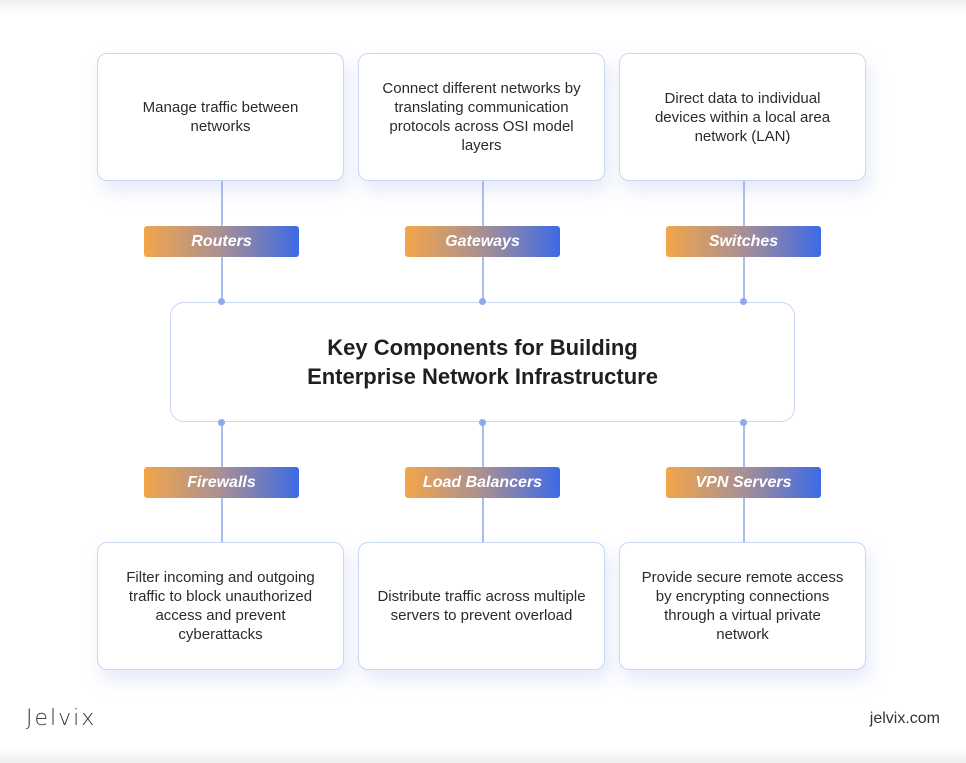 The image size is (966, 763). What do you see at coordinates (221, 241) in the screenshot?
I see `label-routers: Routers` at bounding box center [221, 241].